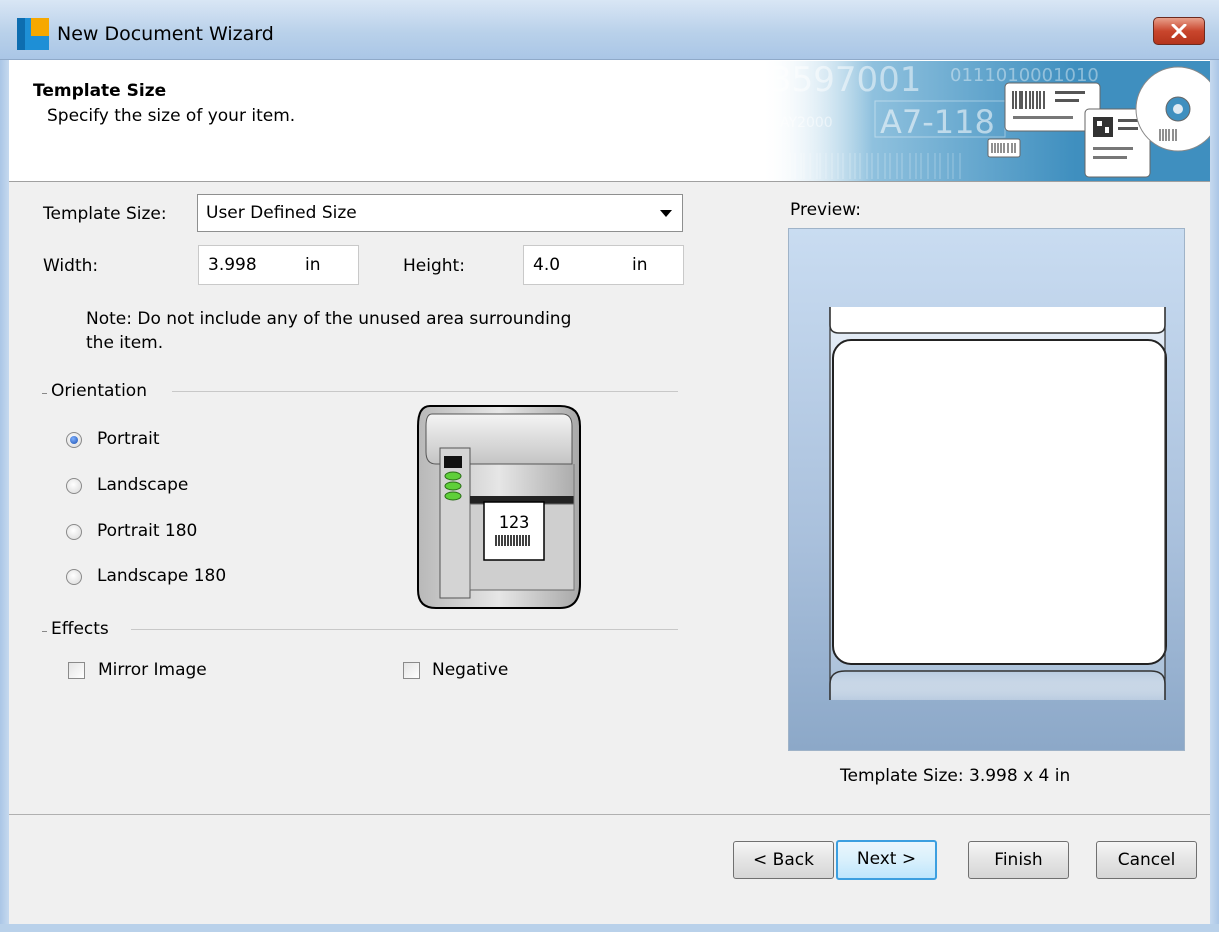 The width and height of the screenshot is (1219, 932). Describe the element at coordinates (33, 34) in the screenshot. I see `app-logo-icon` at that location.